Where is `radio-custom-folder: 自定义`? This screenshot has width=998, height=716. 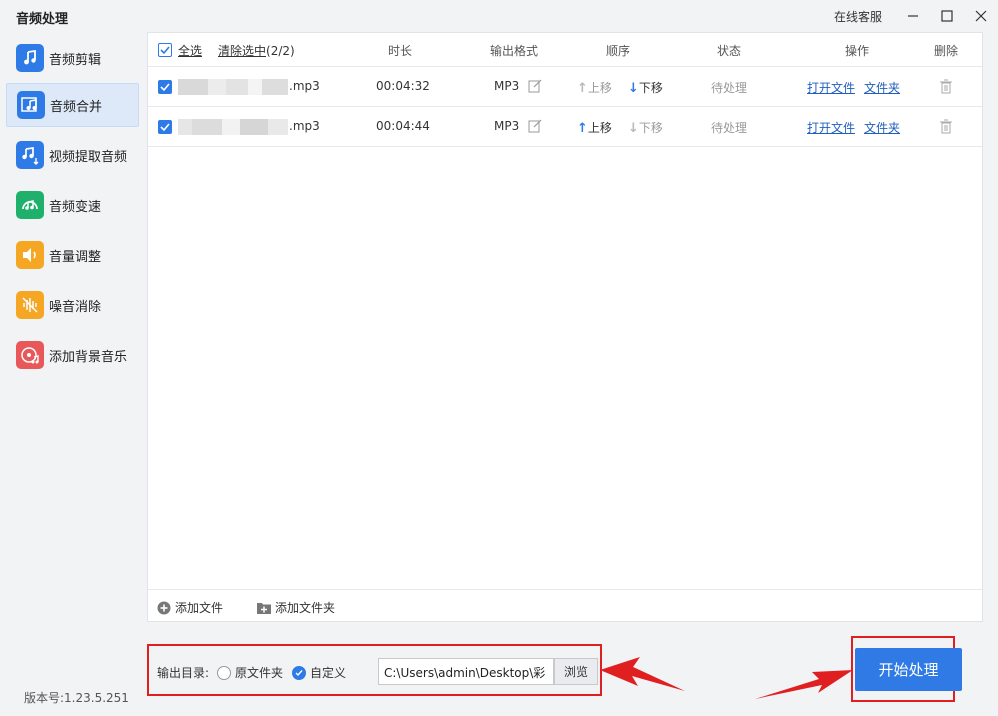 radio-custom-folder: 自定义 is located at coordinates (319, 672).